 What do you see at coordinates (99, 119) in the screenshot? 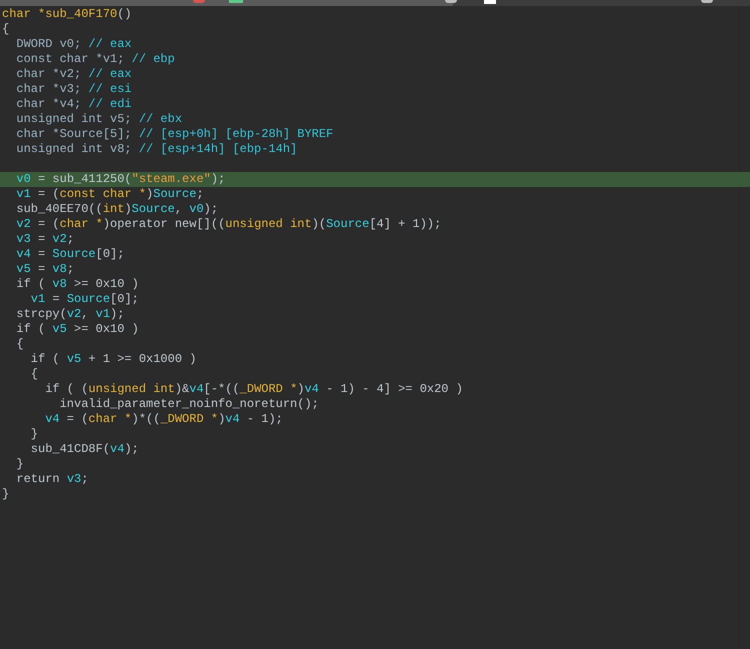
I see `code-line: unsigned int v5; // ebx` at bounding box center [99, 119].